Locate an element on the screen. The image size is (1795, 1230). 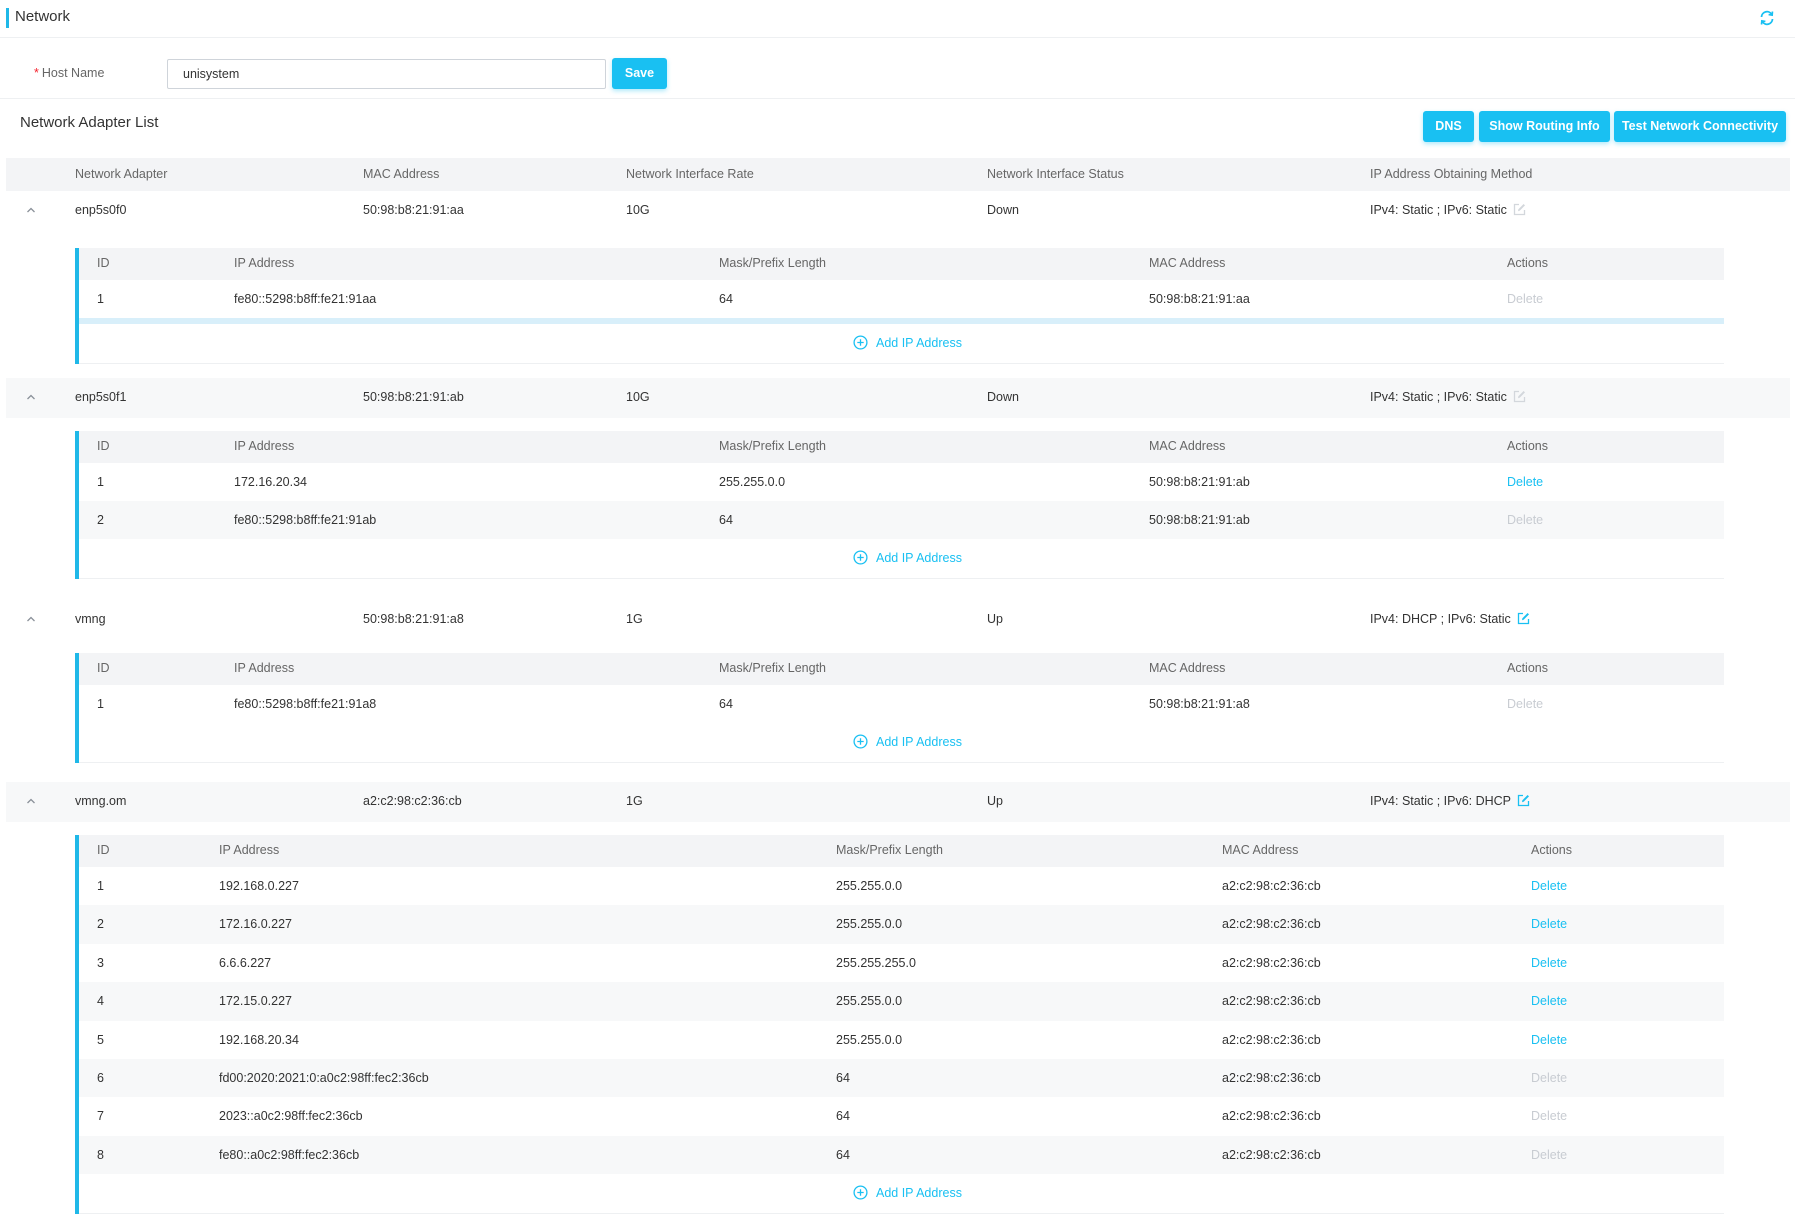
adapter-name: vmng is located at coordinates (90, 619).